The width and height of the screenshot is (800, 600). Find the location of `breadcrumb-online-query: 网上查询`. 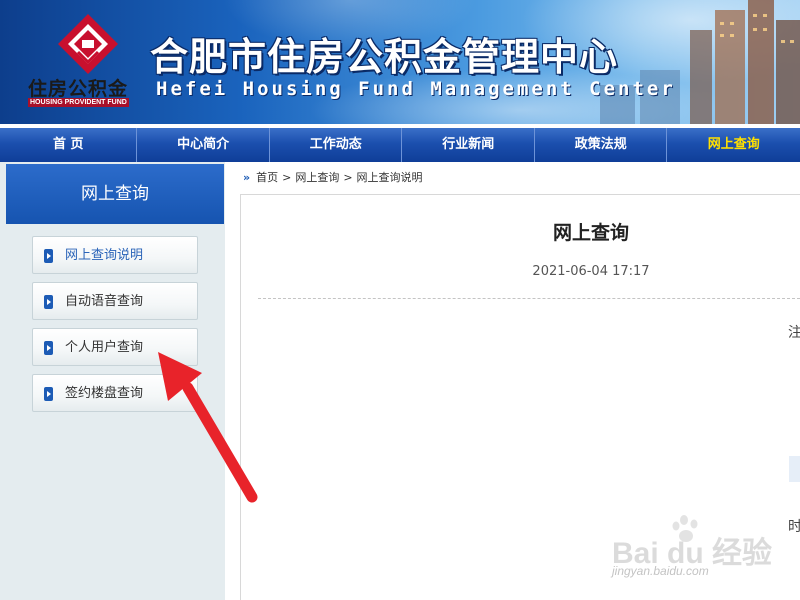

breadcrumb-online-query: 网上查询 is located at coordinates (317, 177).